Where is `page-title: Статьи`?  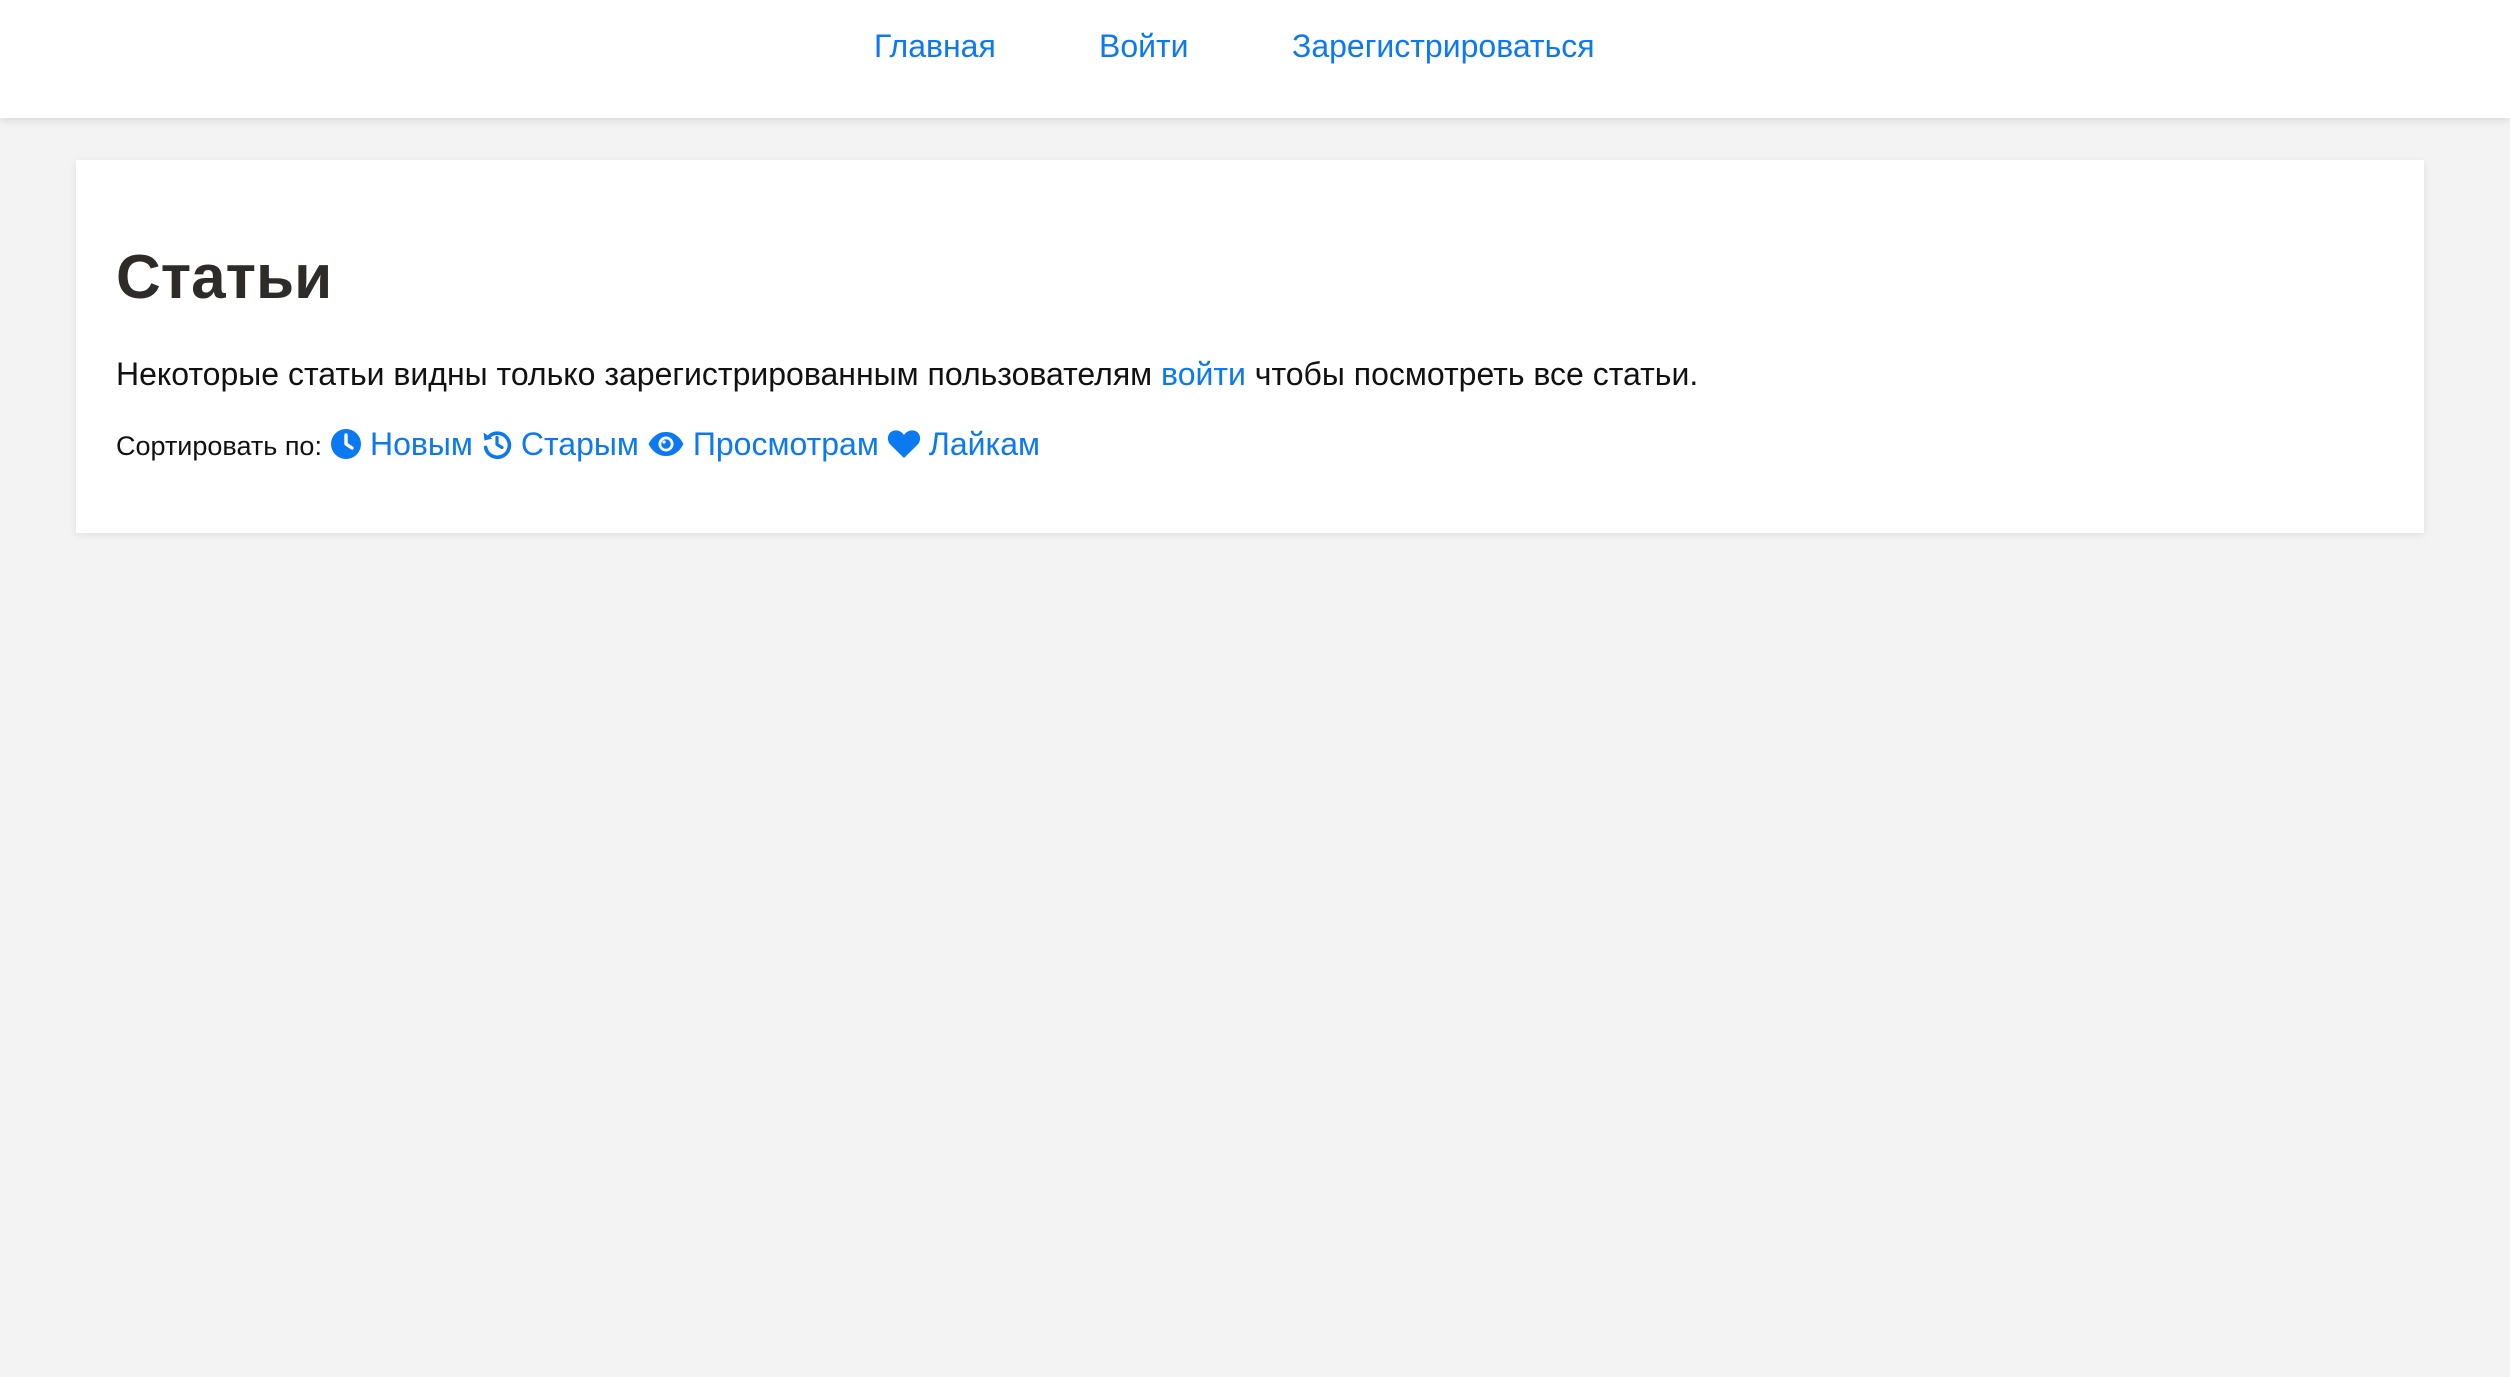
page-title: Статьи is located at coordinates (224, 277).